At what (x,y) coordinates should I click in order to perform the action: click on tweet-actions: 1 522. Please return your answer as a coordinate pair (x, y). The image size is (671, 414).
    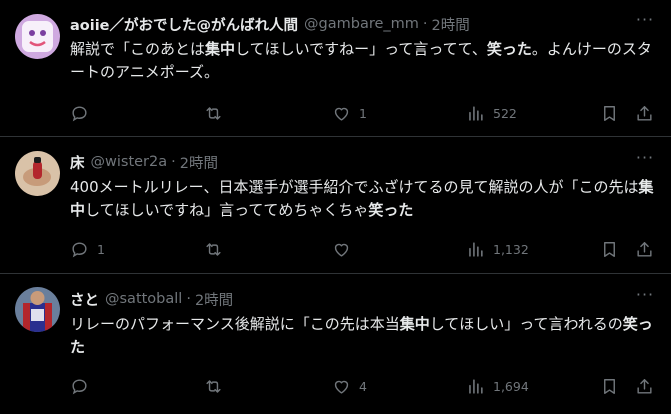
    Looking at the image, I should click on (362, 113).